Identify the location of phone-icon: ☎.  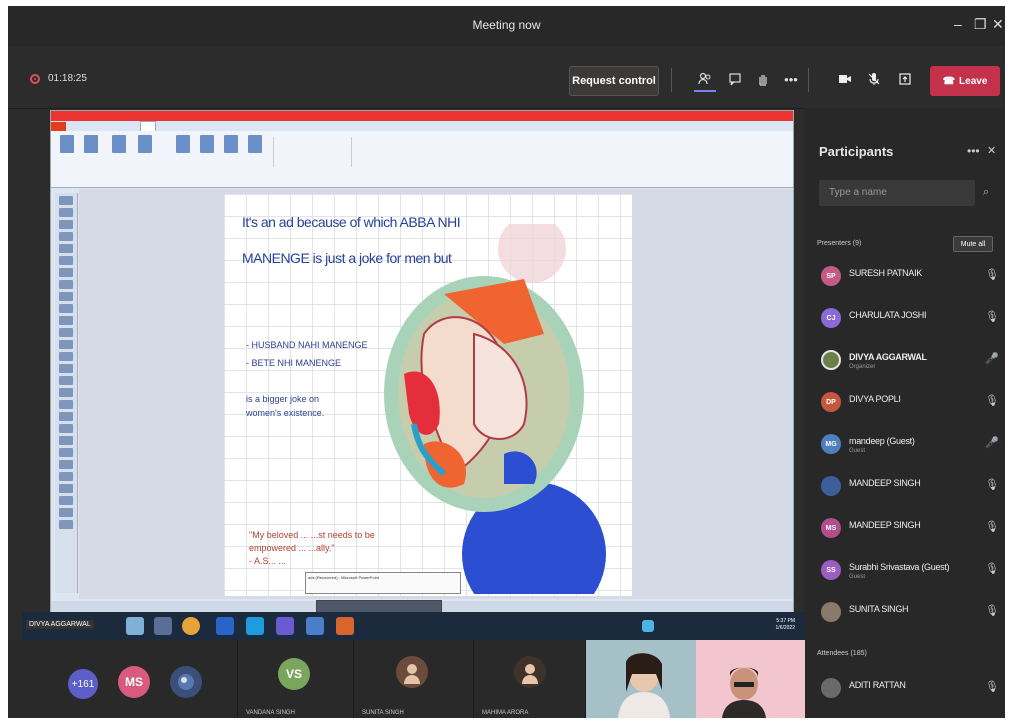
(949, 81).